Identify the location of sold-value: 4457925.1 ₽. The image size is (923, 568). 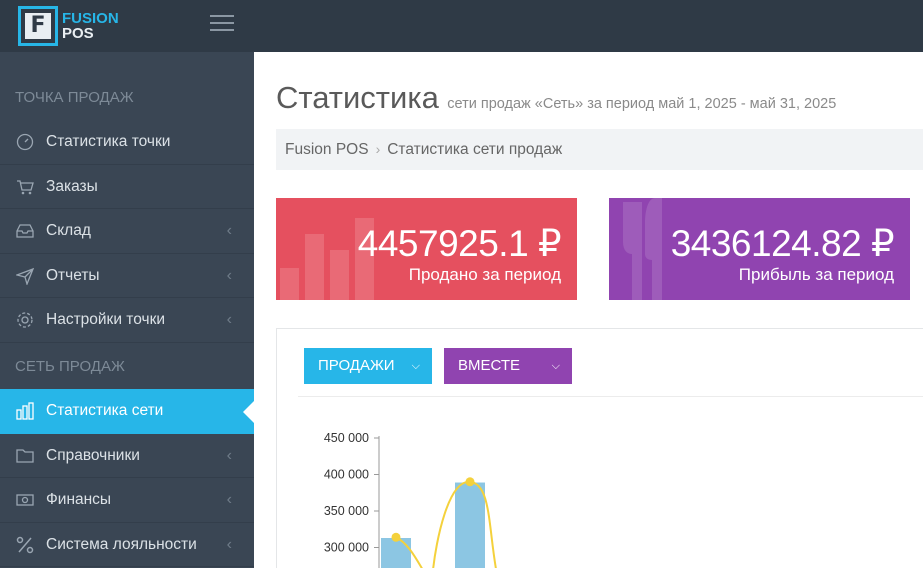
(459, 243).